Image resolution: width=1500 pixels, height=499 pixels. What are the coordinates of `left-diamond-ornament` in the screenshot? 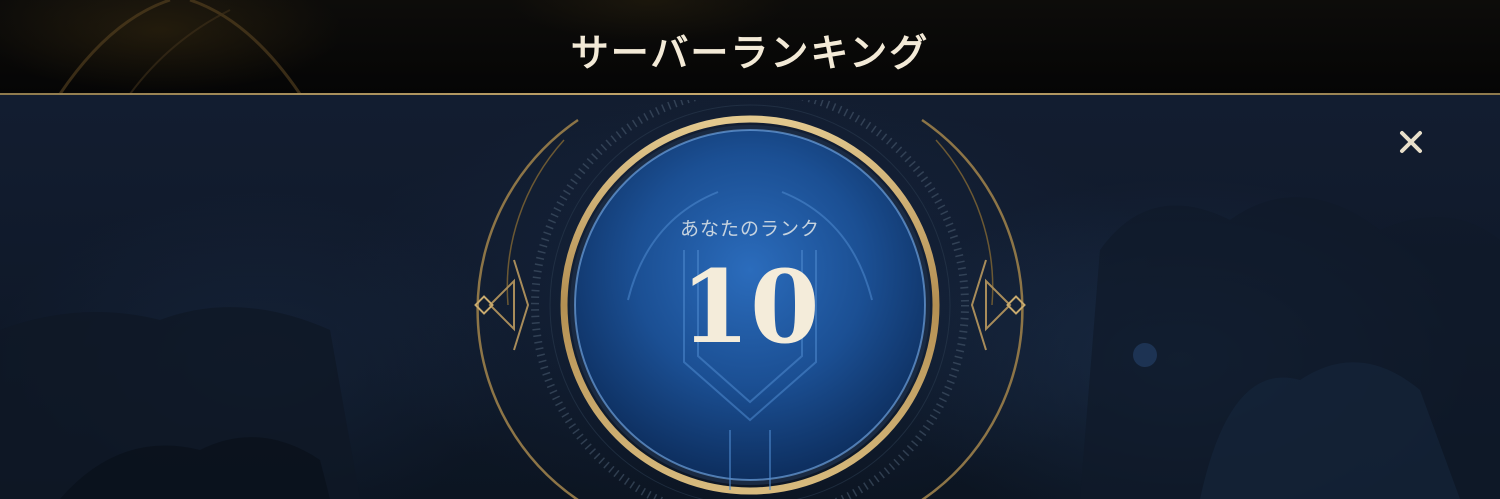 It's located at (502, 305).